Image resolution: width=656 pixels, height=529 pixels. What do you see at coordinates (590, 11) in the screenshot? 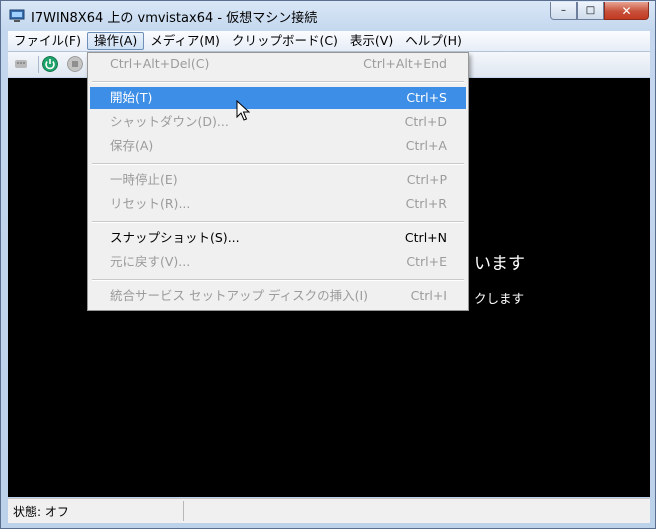
I see `maximize-button: □` at bounding box center [590, 11].